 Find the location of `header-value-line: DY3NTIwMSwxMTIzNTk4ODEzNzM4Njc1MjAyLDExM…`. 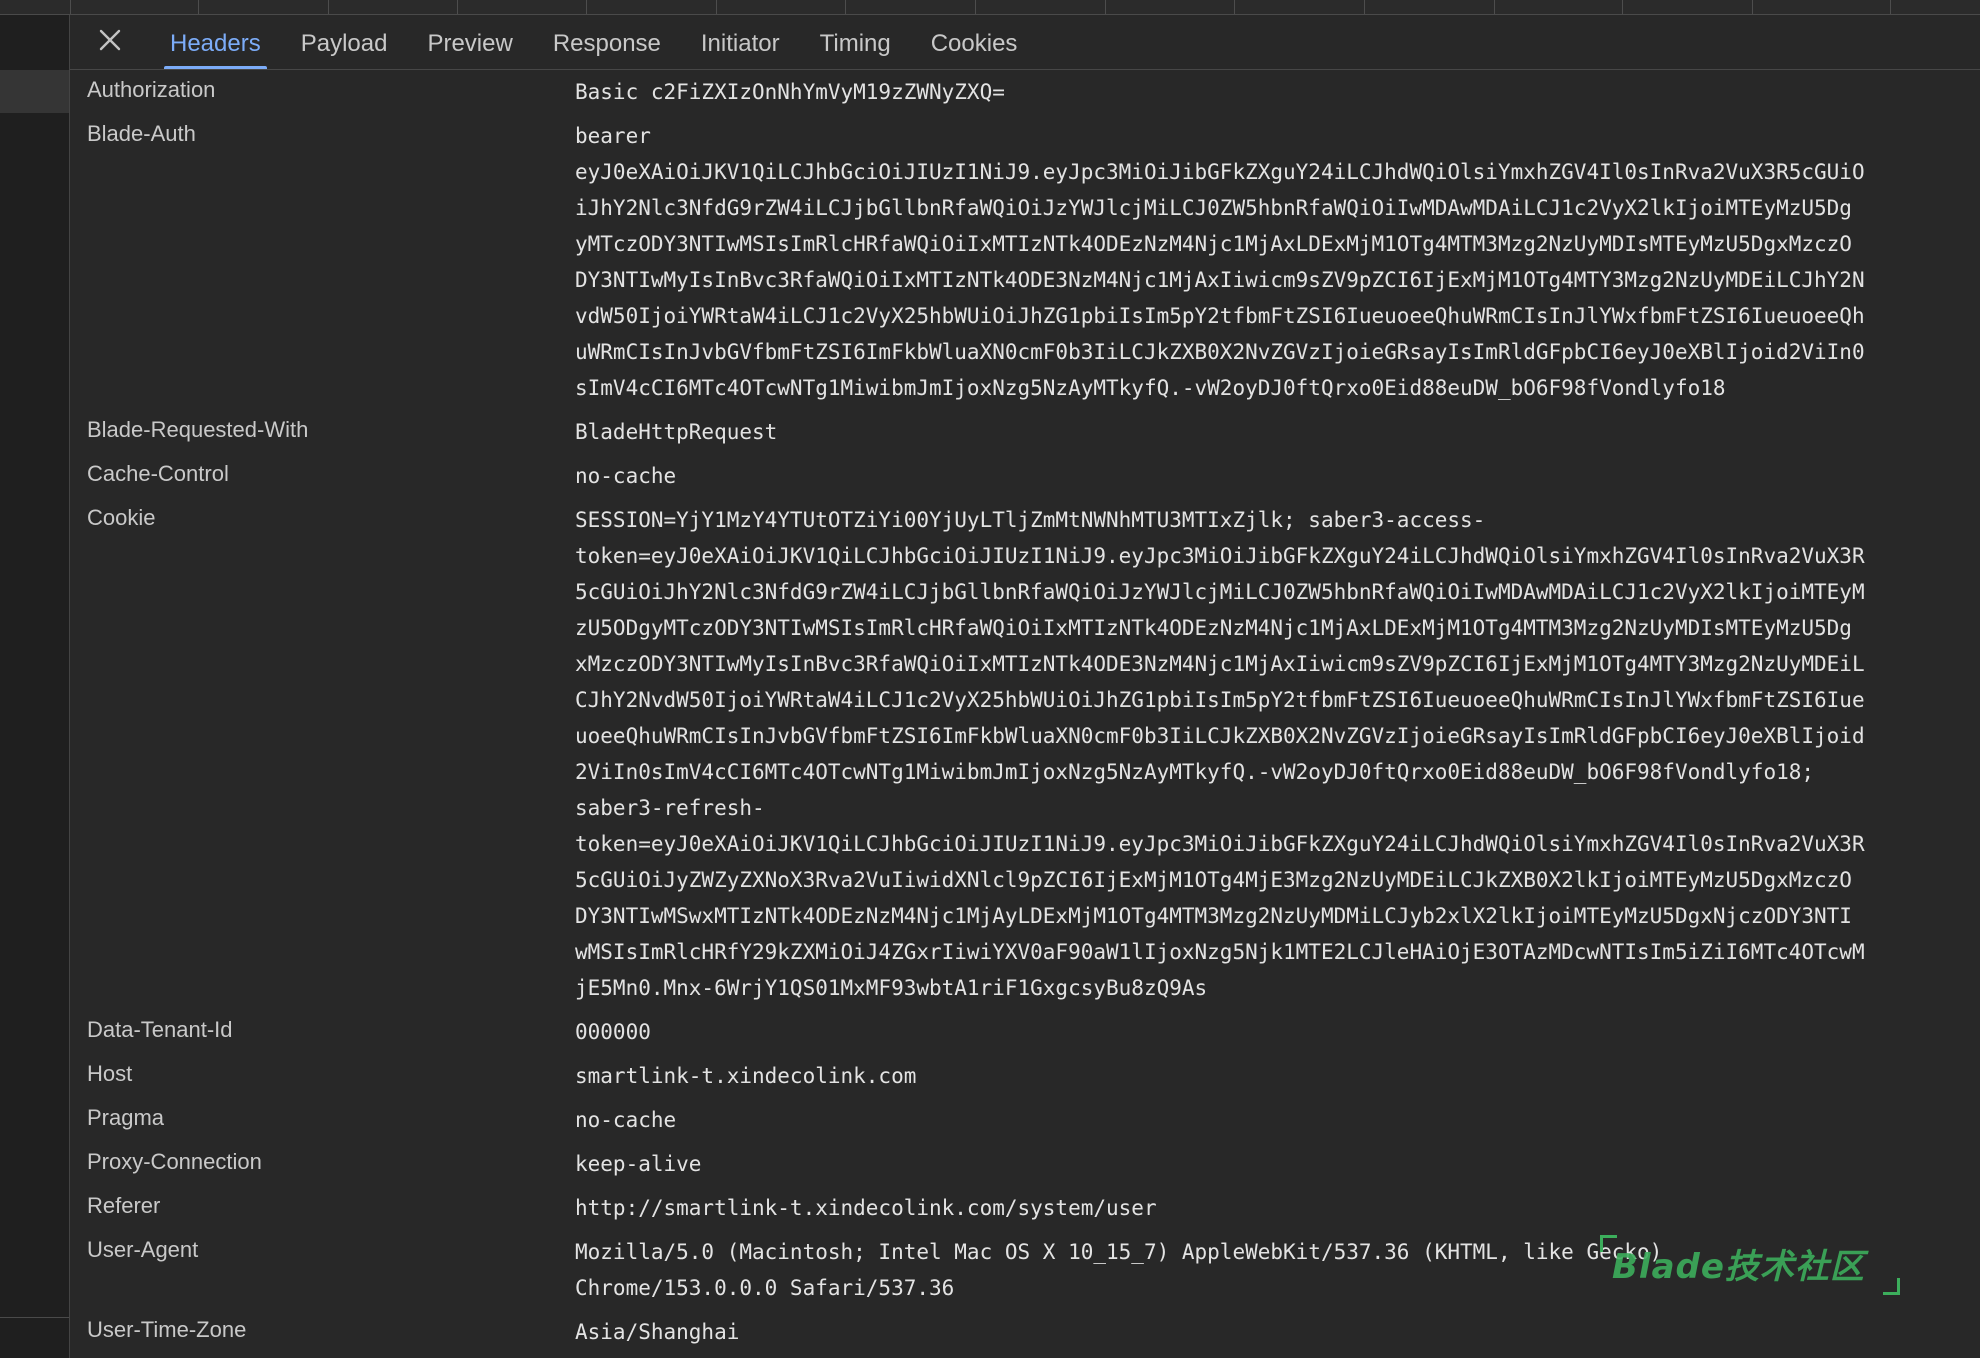

header-value-line: DY3NTIwMSwxMTIzNTk4ODEzNzM4Njc1MjAyLDExM… is located at coordinates (1213, 916).